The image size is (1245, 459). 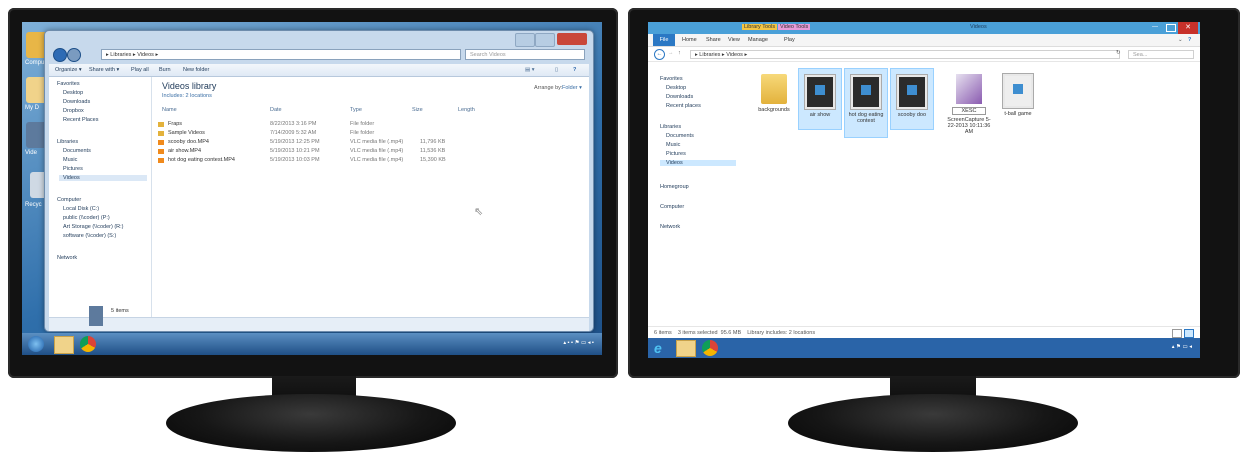 What do you see at coordinates (1018, 99) in the screenshot?
I see `list-item: t-ball game` at bounding box center [1018, 99].